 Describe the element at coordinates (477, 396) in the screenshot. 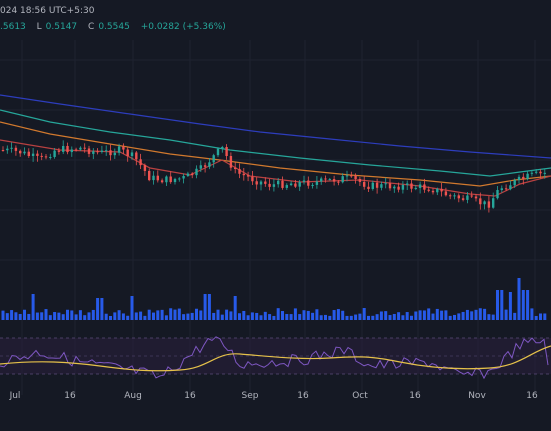

I see `x-tick-label-8: Nov` at that location.